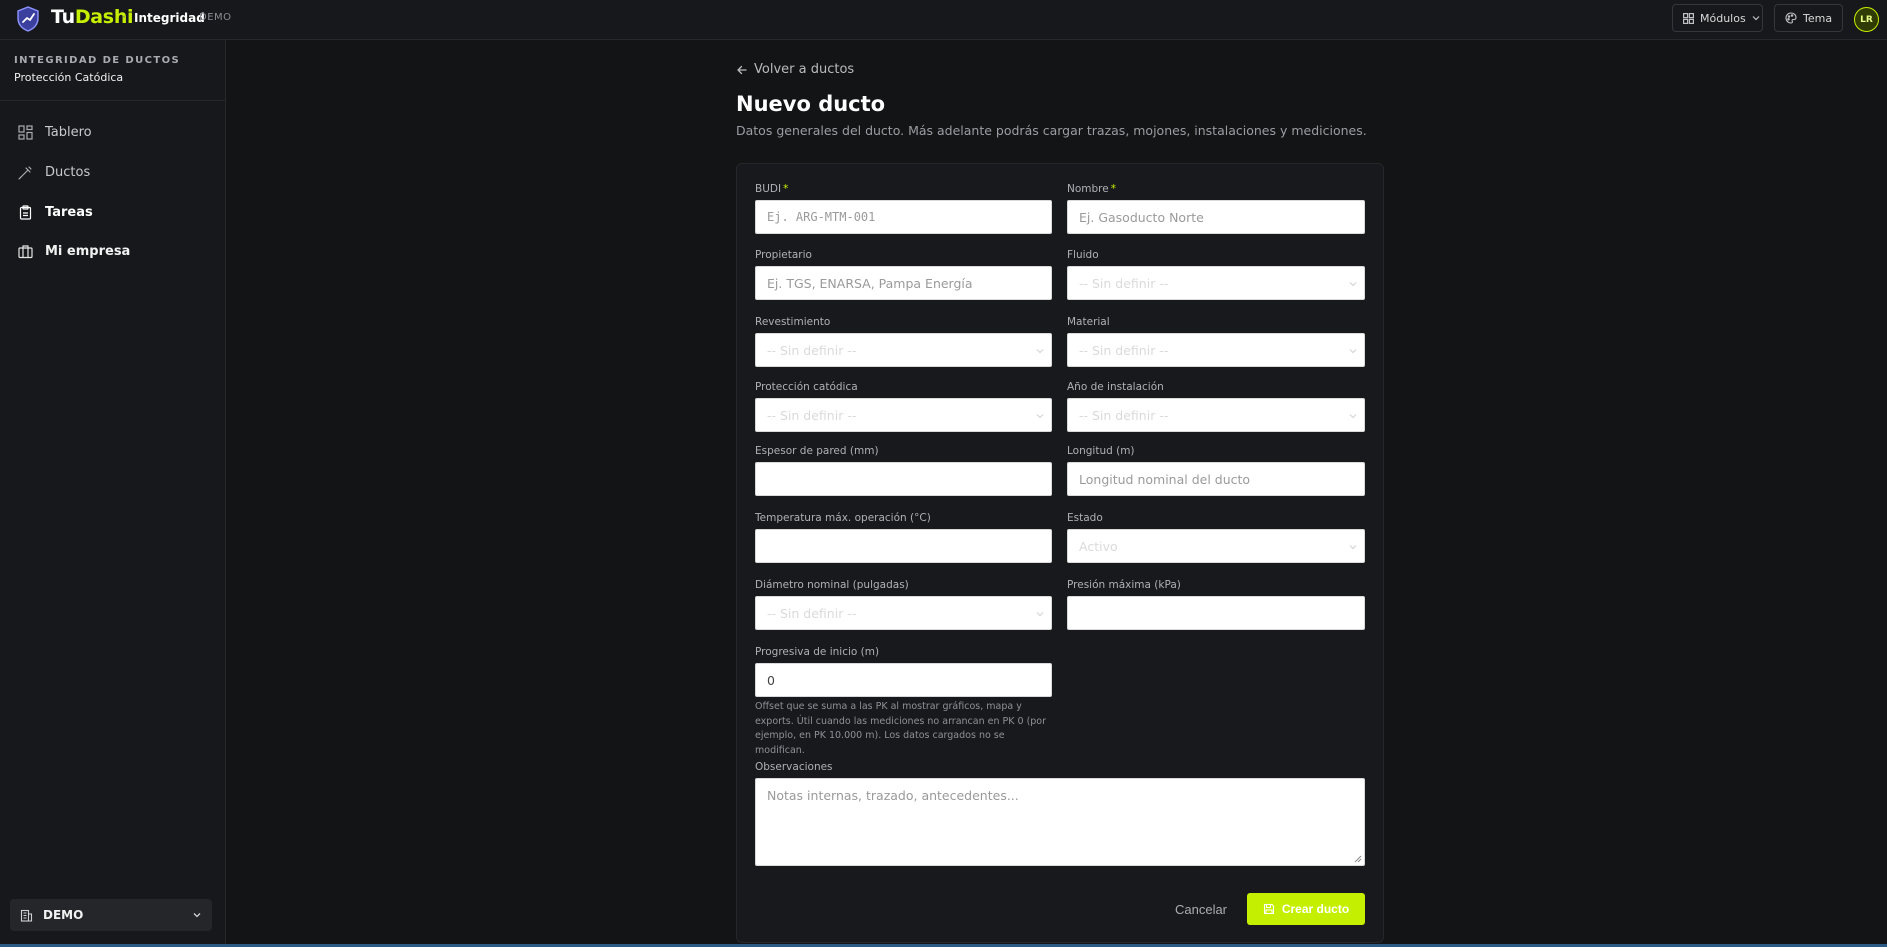 The image size is (1887, 947). Describe the element at coordinates (113, 212) in the screenshot. I see `sidebar-item-tareas: Tareas` at that location.